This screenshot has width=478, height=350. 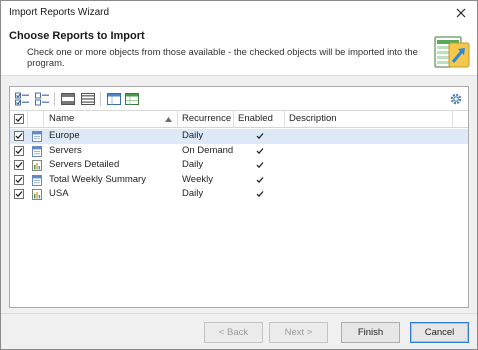 What do you see at coordinates (239, 99) in the screenshot?
I see `grid-toolbar` at bounding box center [239, 99].